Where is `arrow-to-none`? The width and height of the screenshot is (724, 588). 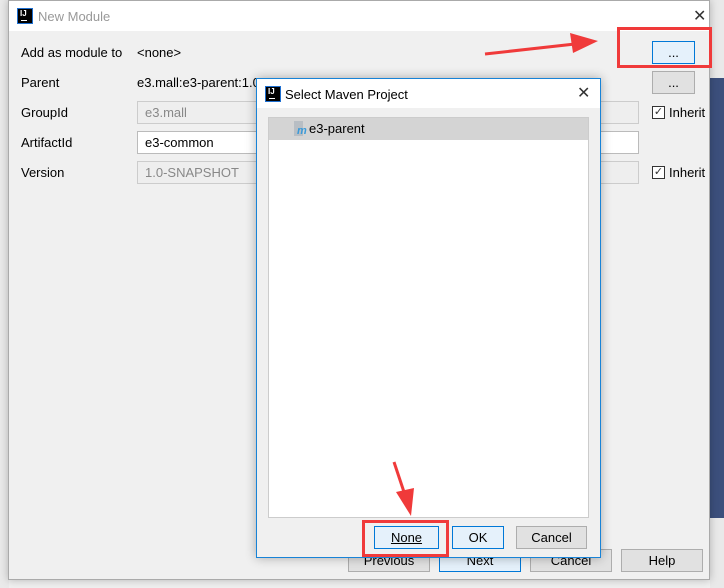
arrow-to-none is located at coordinates (403, 488).